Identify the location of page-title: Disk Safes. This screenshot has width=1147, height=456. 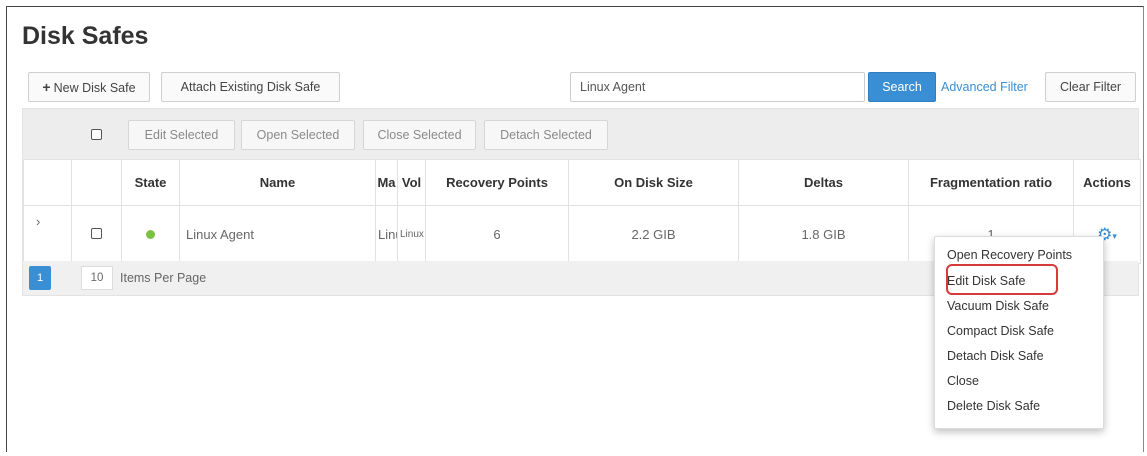
(85, 36).